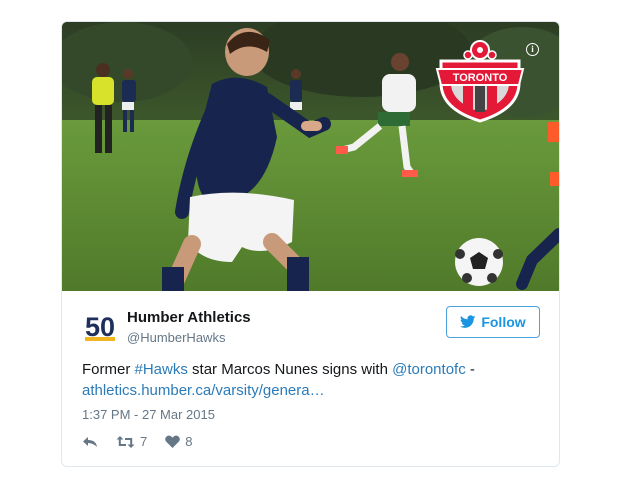 This screenshot has width=622, height=487. I want to click on follow-button: Follow, so click(493, 322).